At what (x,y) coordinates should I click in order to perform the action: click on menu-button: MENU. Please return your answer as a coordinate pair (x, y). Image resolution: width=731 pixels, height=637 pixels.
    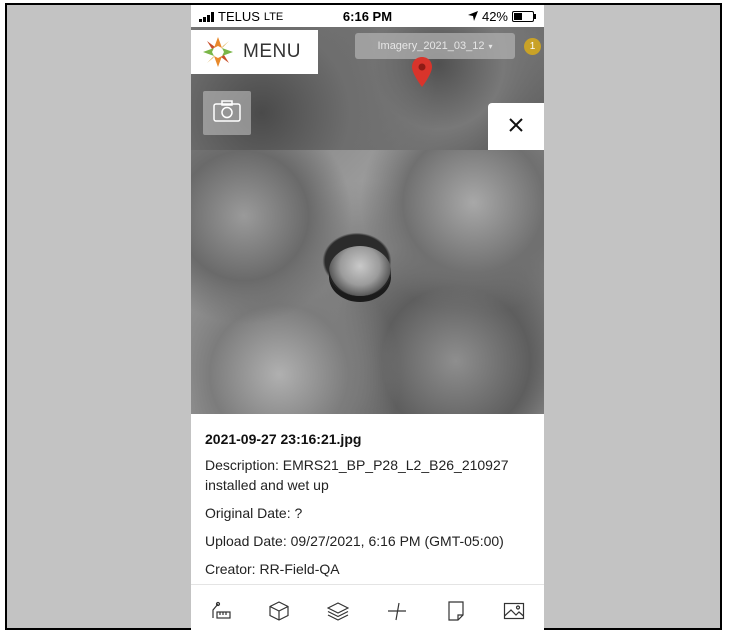
    Looking at the image, I should click on (254, 52).